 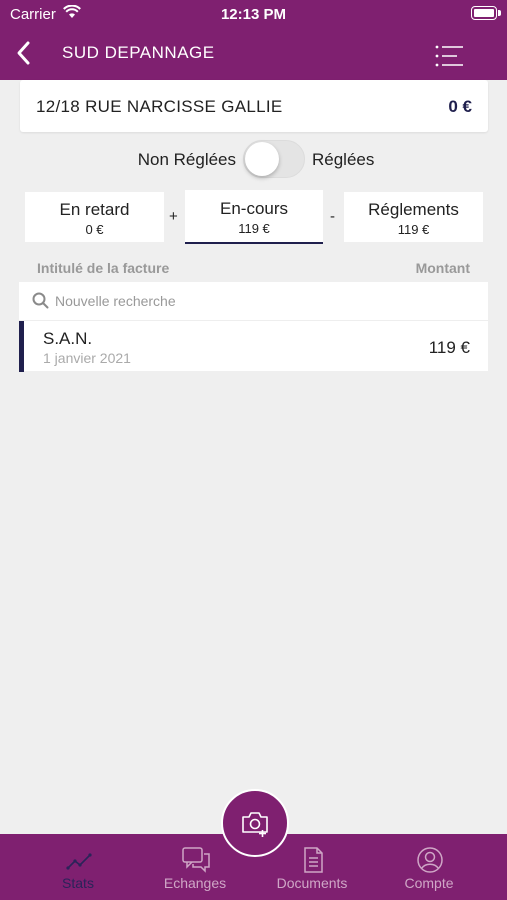 I want to click on column-amount: Montant, so click(x=442, y=268).